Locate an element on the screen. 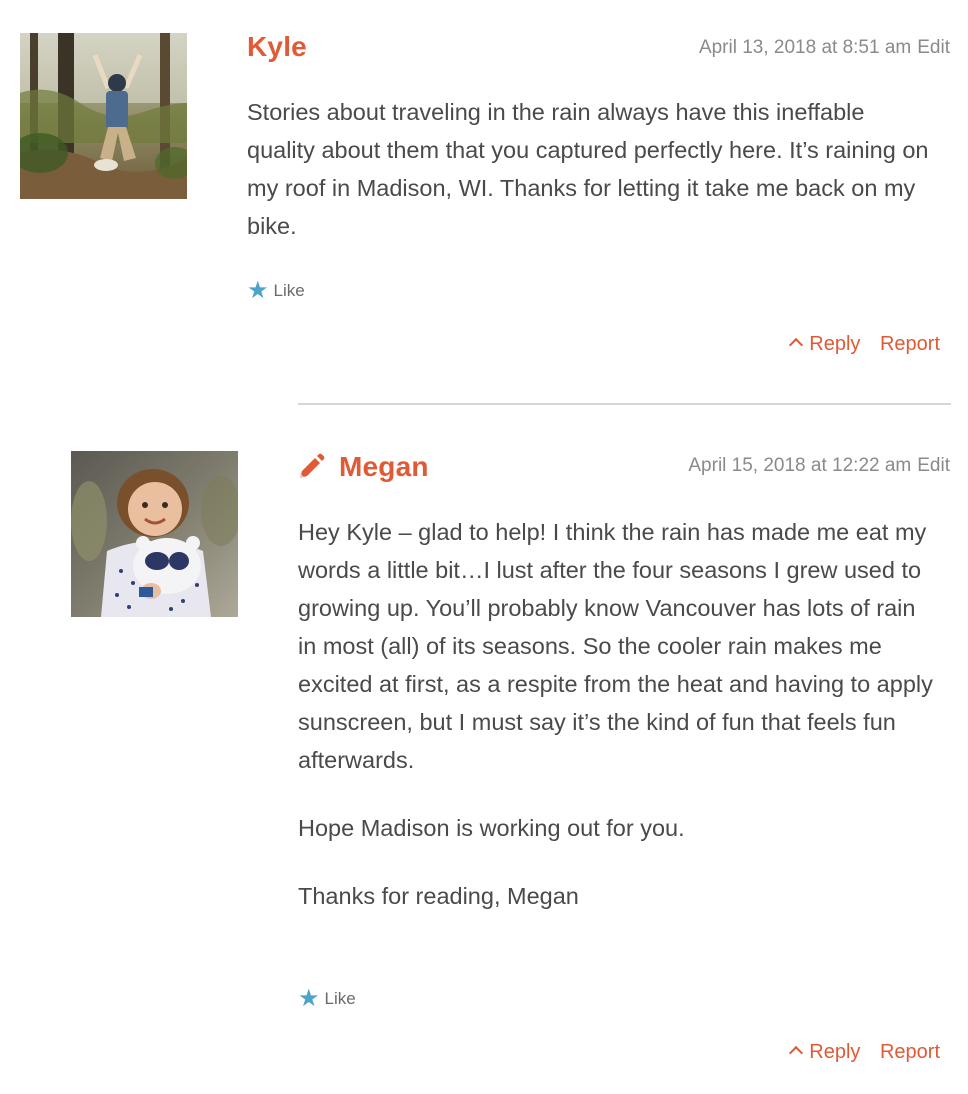 This screenshot has height=1094, width=968. comment-author: Megan is located at coordinates (384, 467).